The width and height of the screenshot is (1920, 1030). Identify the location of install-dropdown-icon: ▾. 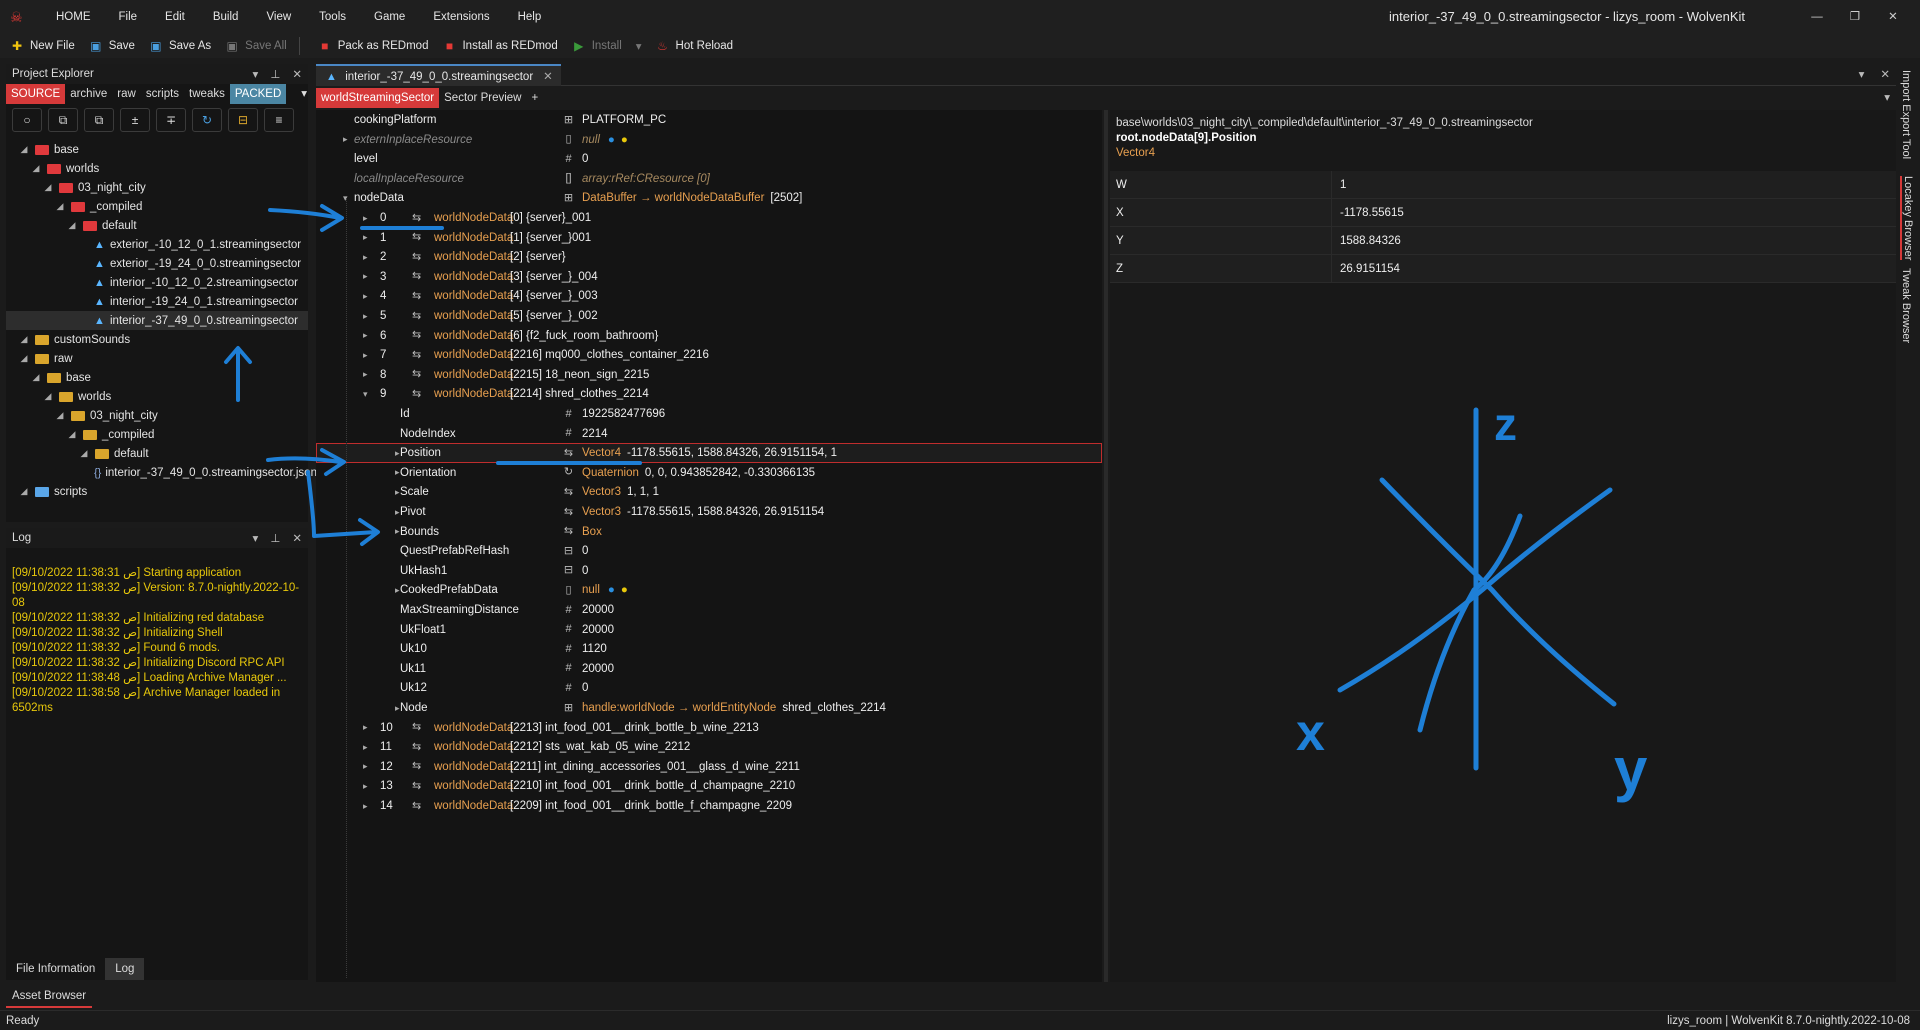
(639, 46).